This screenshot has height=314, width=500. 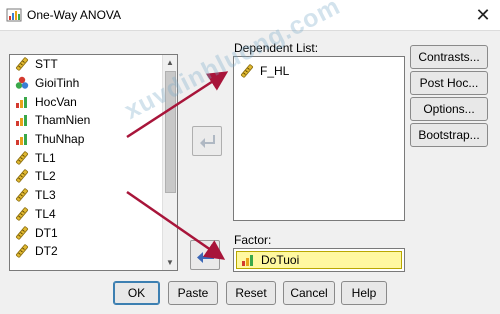 What do you see at coordinates (22, 82) in the screenshot?
I see `nominal-icon` at bounding box center [22, 82].